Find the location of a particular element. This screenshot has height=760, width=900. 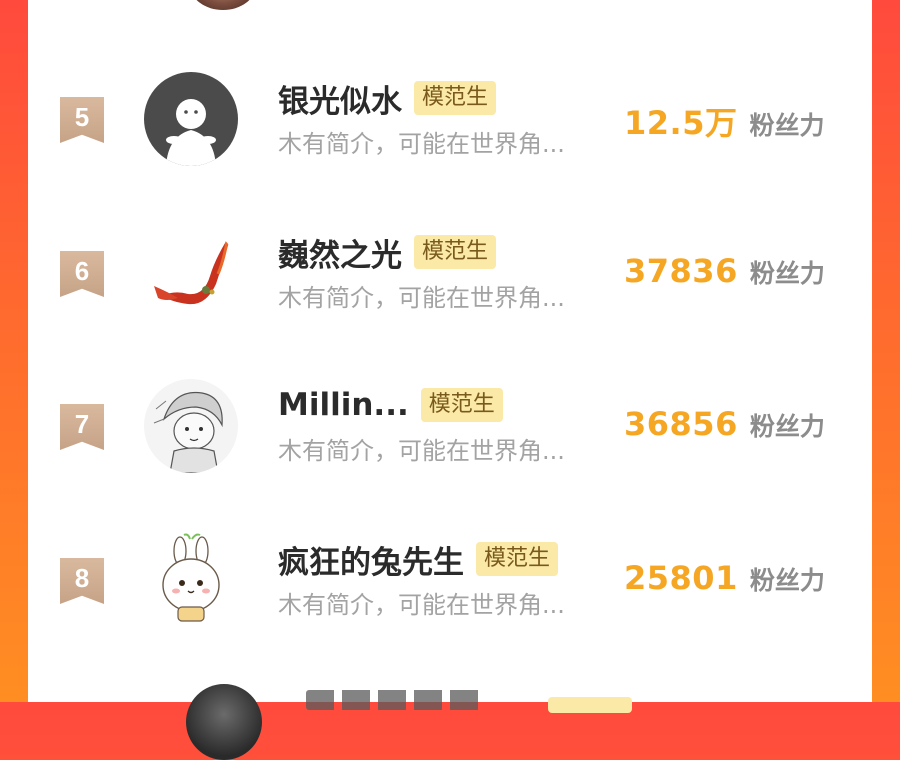

rank-badge: 8 is located at coordinates (82, 581).